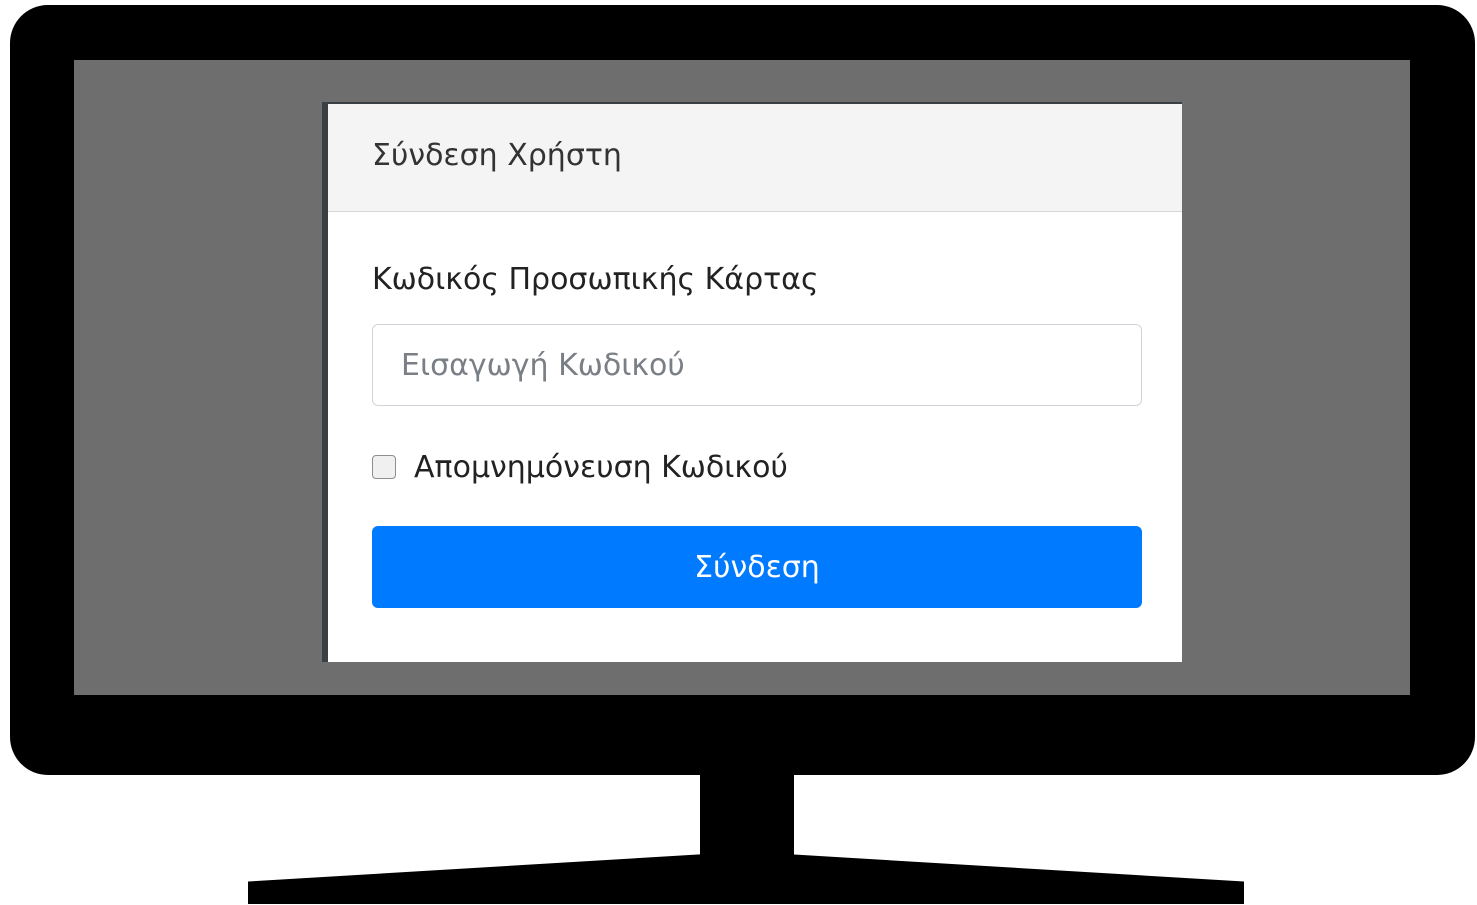 The height and width of the screenshot is (905, 1477). What do you see at coordinates (384, 467) in the screenshot?
I see `remember-code-checkbox` at bounding box center [384, 467].